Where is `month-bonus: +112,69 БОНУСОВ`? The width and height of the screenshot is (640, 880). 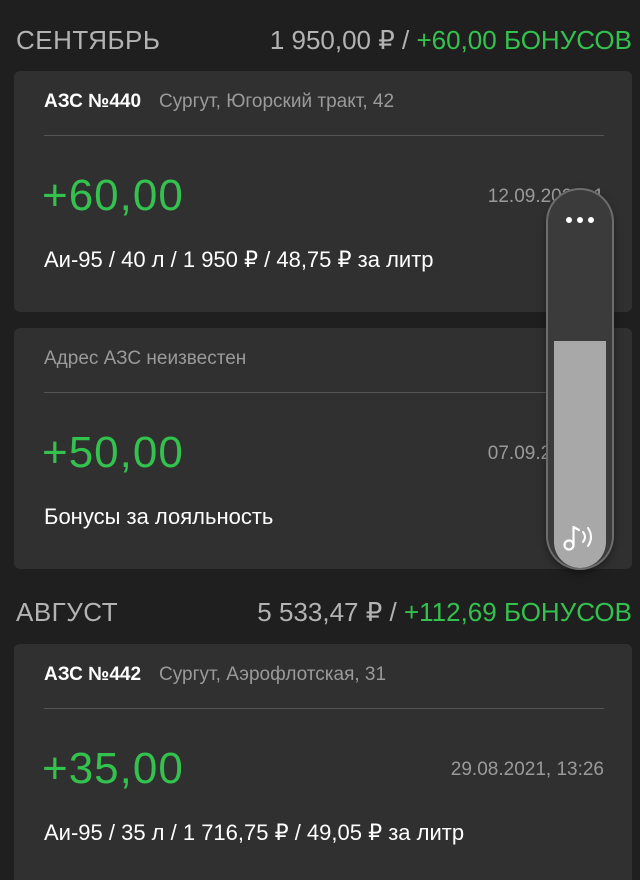
month-bonus: +112,69 БОНУСОВ is located at coordinates (517, 611).